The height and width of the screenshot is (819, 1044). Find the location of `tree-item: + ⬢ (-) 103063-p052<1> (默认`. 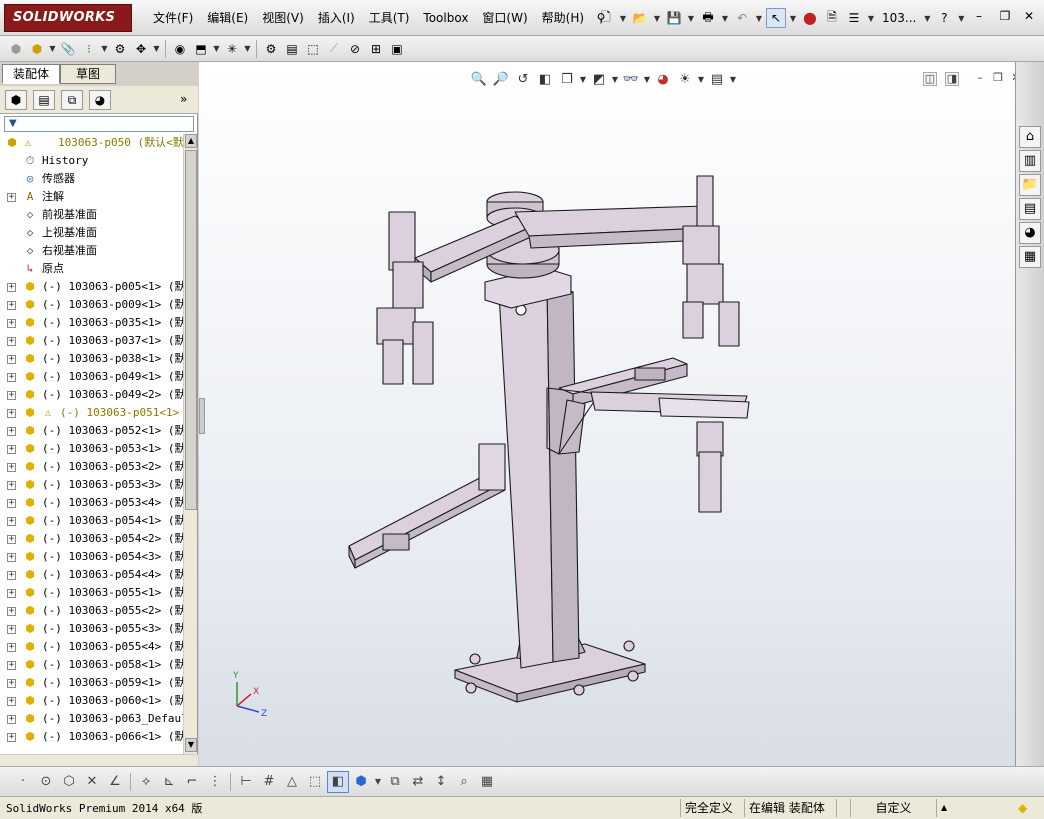

tree-item: + ⬢ (-) 103063-p052<1> (默认 is located at coordinates (91, 431).